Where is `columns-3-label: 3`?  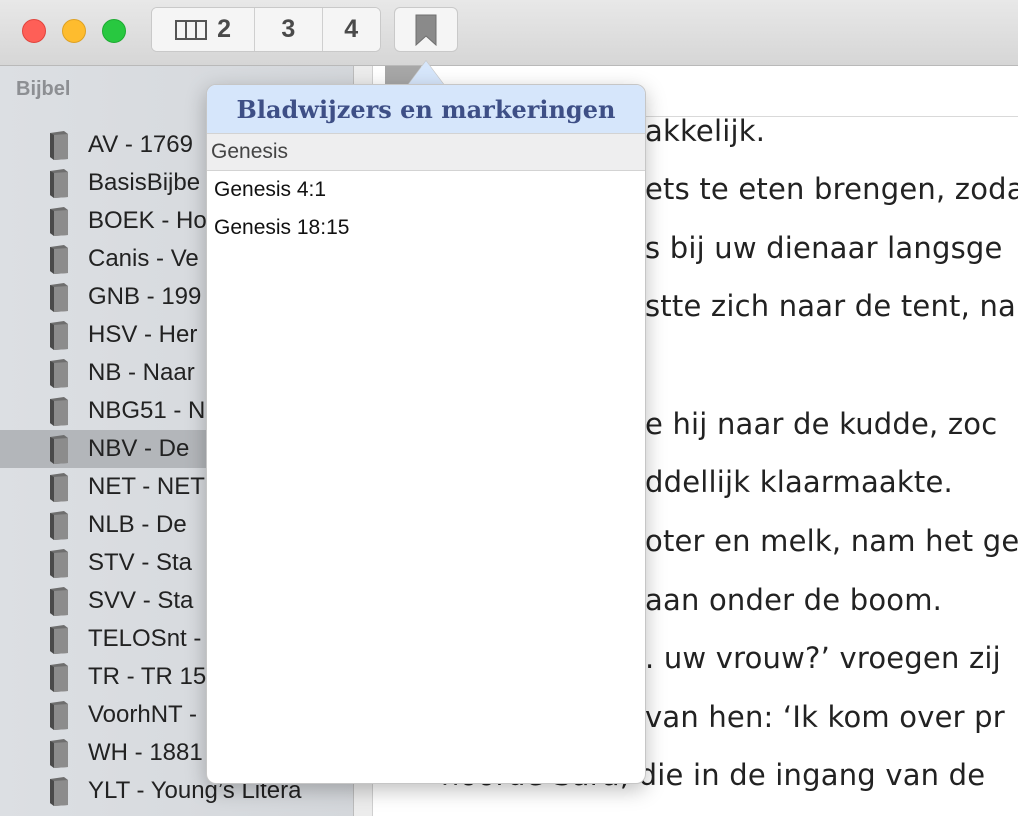
columns-3-label: 3 is located at coordinates (288, 29).